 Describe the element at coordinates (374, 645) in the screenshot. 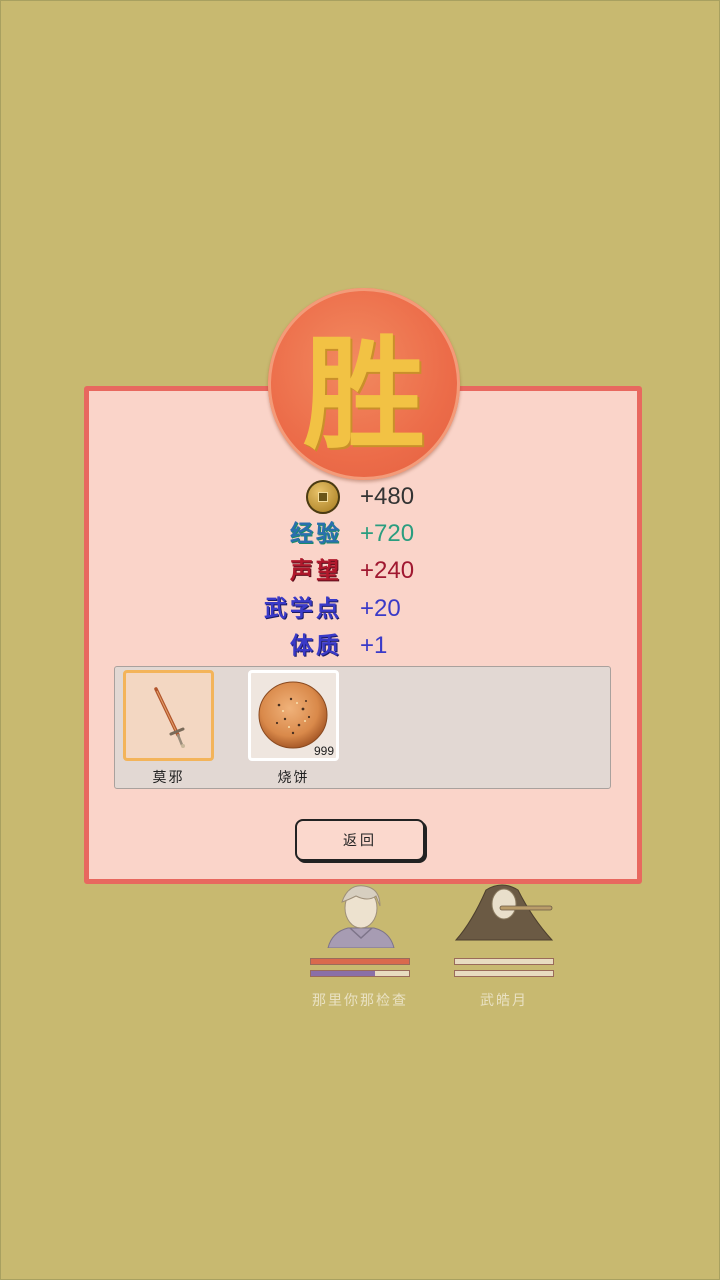

I see `constitution-value: +1` at that location.